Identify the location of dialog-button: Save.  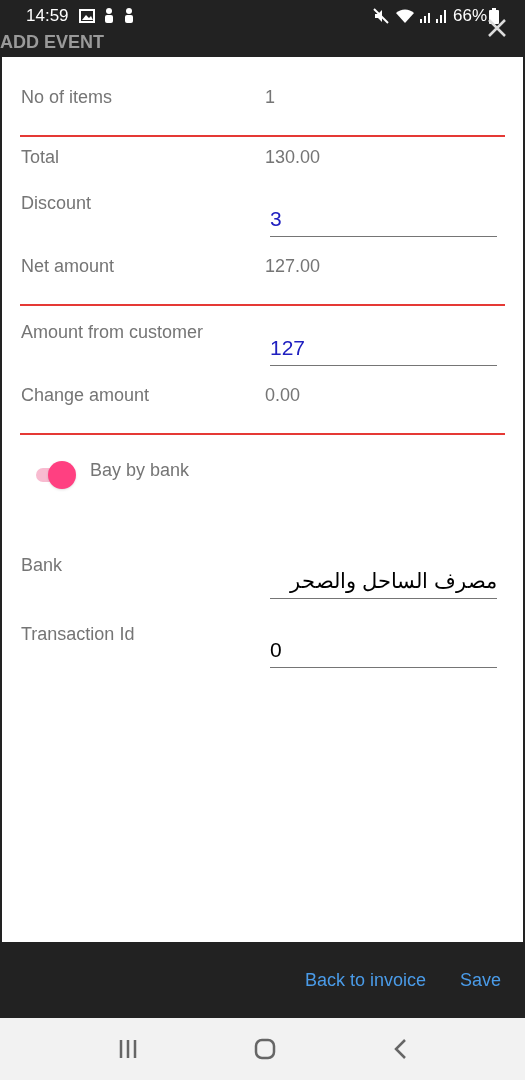
(480, 980).